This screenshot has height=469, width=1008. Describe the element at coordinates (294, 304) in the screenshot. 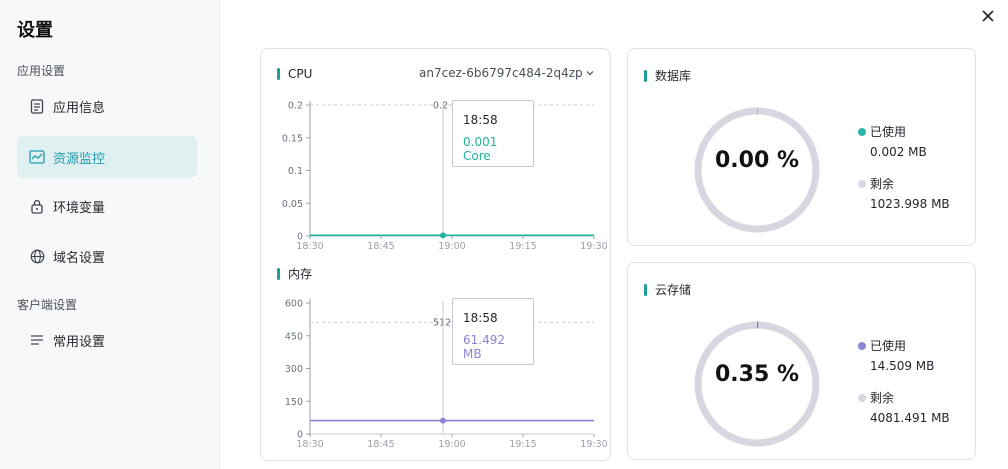

I see `y-tick-label: 600` at that location.